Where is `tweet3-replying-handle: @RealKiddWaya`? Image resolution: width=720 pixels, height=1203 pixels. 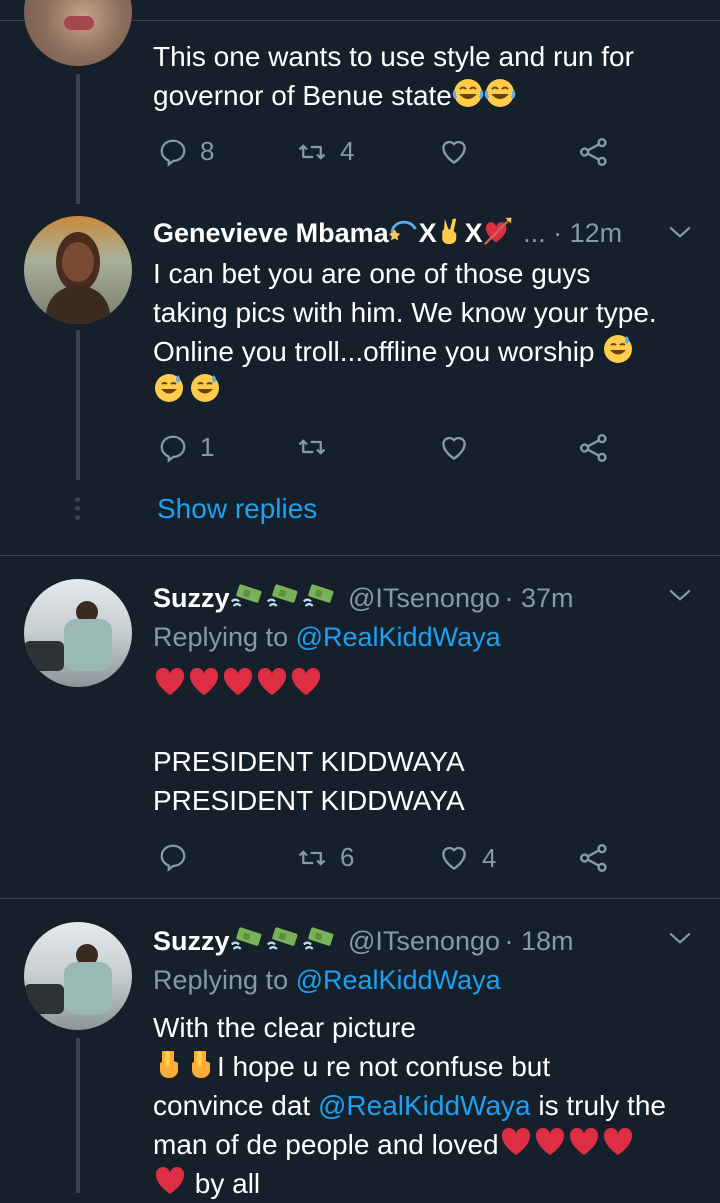 tweet3-replying-handle: @RealKiddWaya is located at coordinates (398, 637).